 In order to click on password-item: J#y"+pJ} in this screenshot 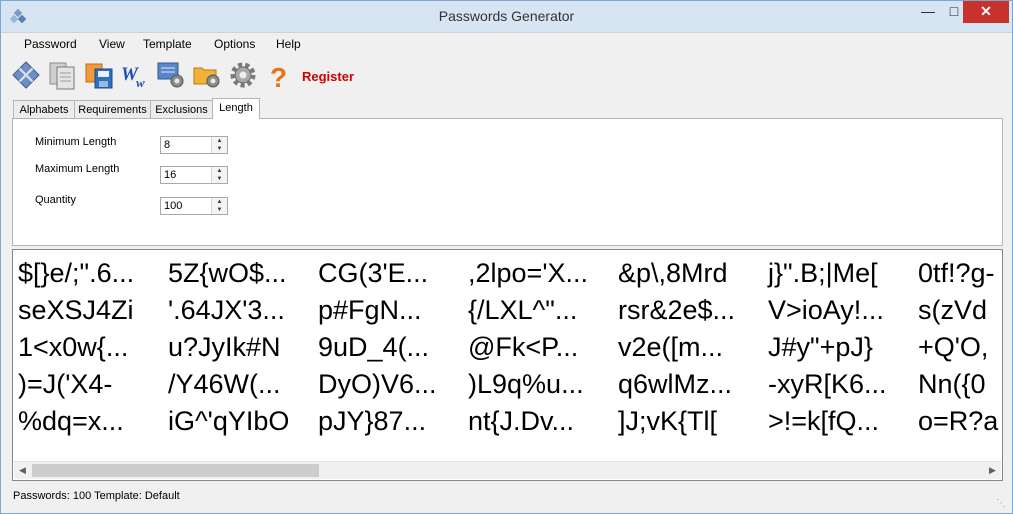, I will do `click(843, 347)`.